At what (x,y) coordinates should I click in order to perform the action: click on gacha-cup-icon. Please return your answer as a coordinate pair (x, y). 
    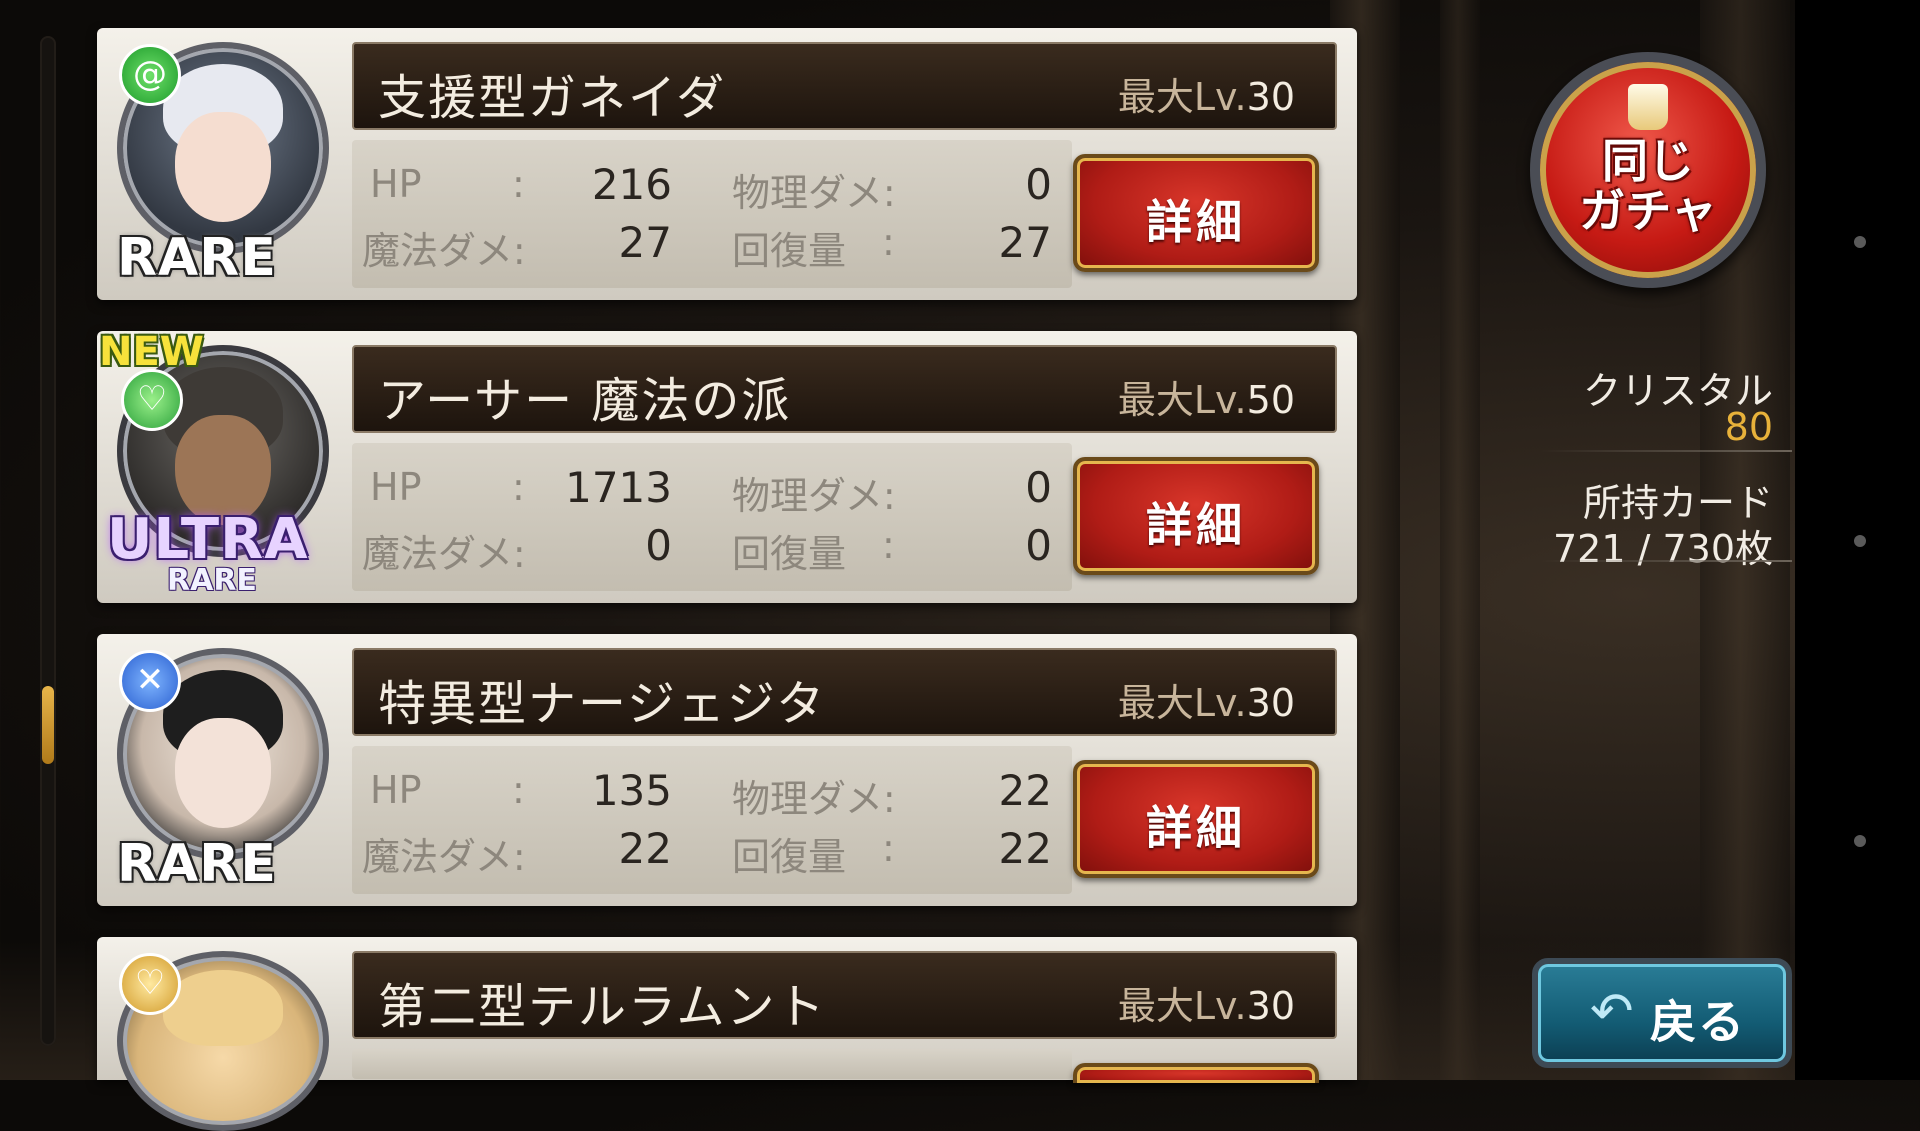
    Looking at the image, I should click on (1648, 107).